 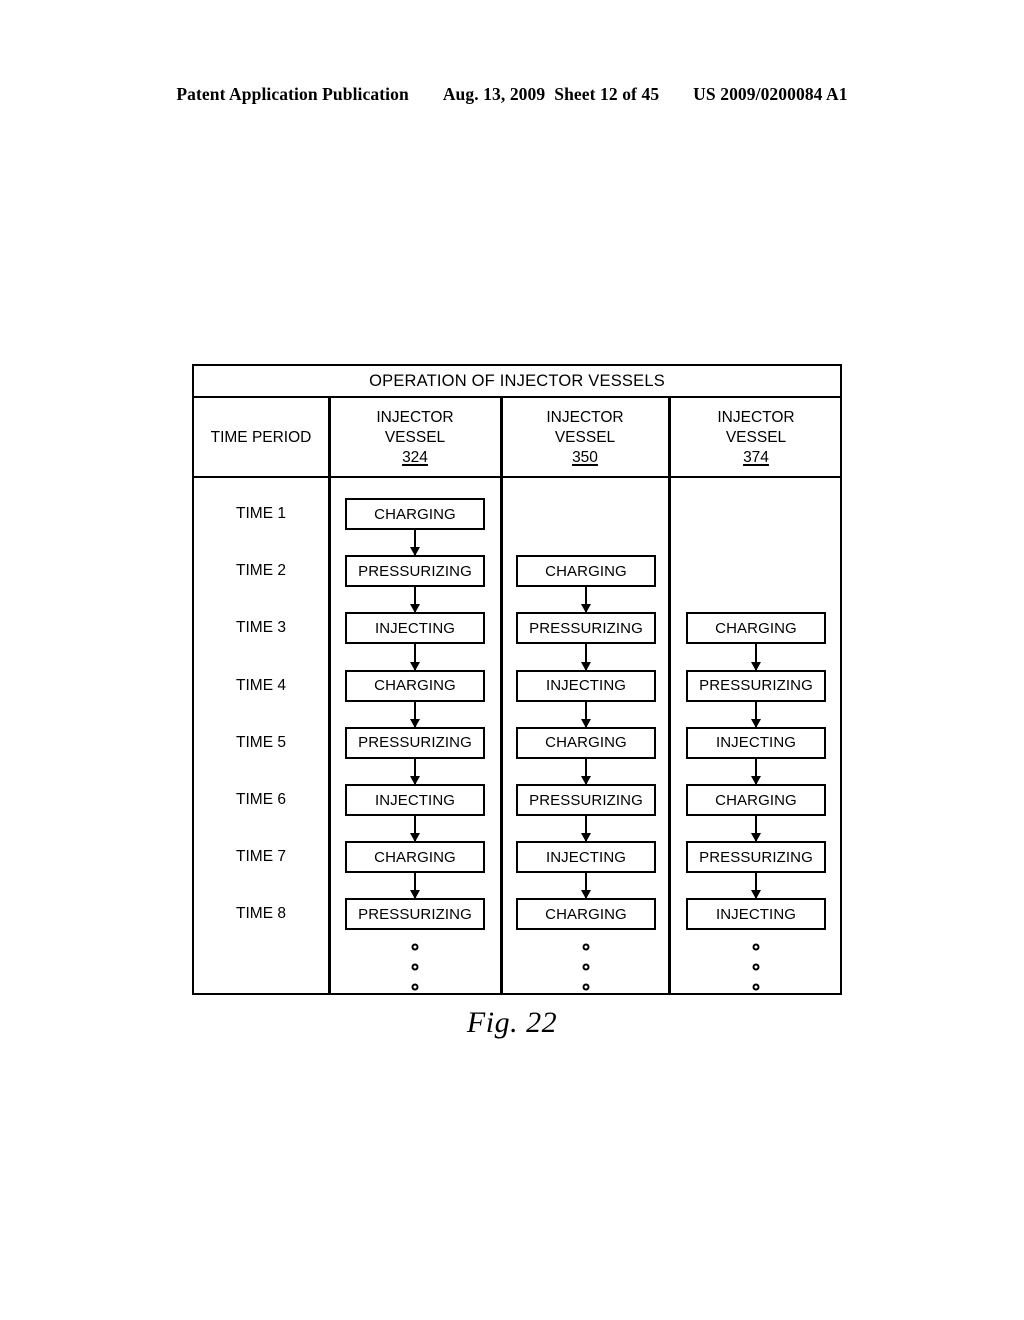 What do you see at coordinates (261, 685) in the screenshot?
I see `time-period-label: TIME 4` at bounding box center [261, 685].